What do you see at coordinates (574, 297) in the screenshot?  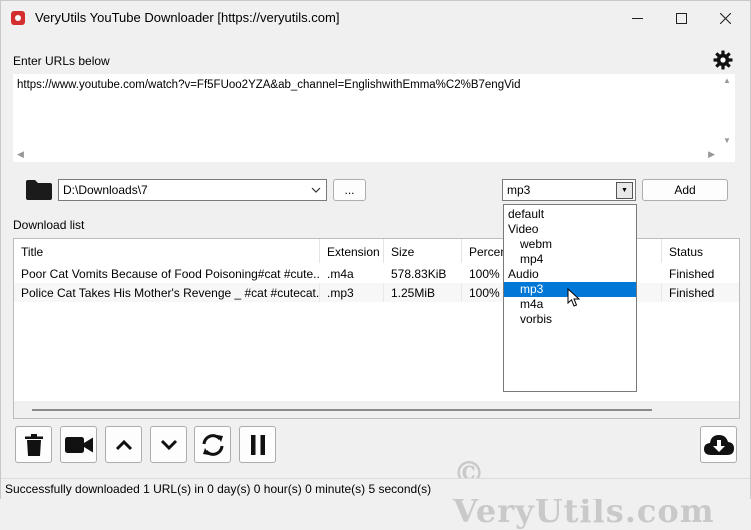 I see `mouse-cursor-icon` at bounding box center [574, 297].